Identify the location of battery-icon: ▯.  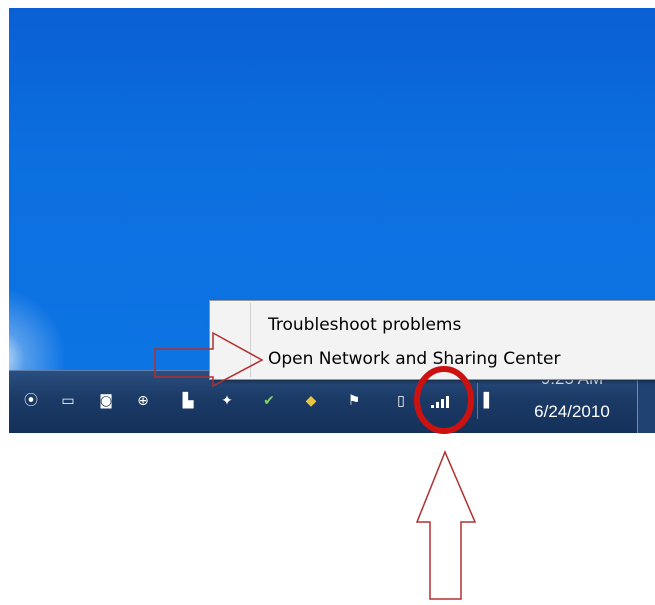
(401, 401).